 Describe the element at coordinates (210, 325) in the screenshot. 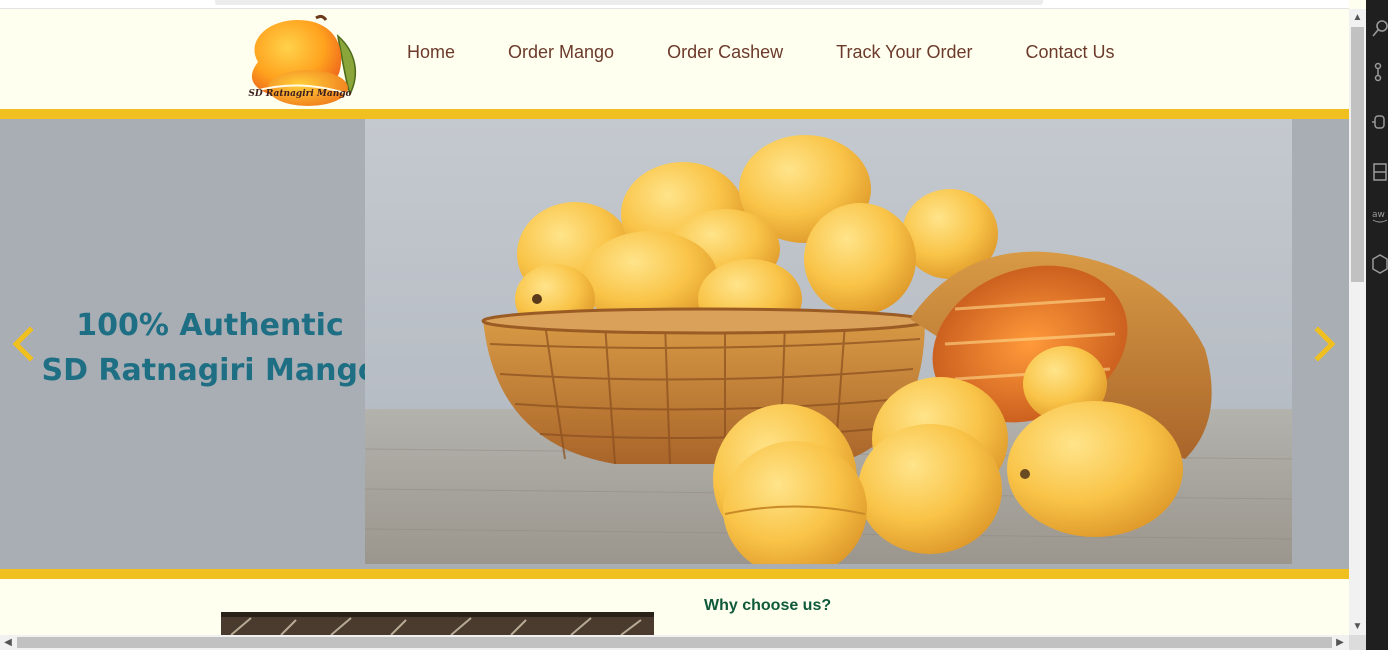

I see `hero-title-line-1: 100% Authentic` at that location.